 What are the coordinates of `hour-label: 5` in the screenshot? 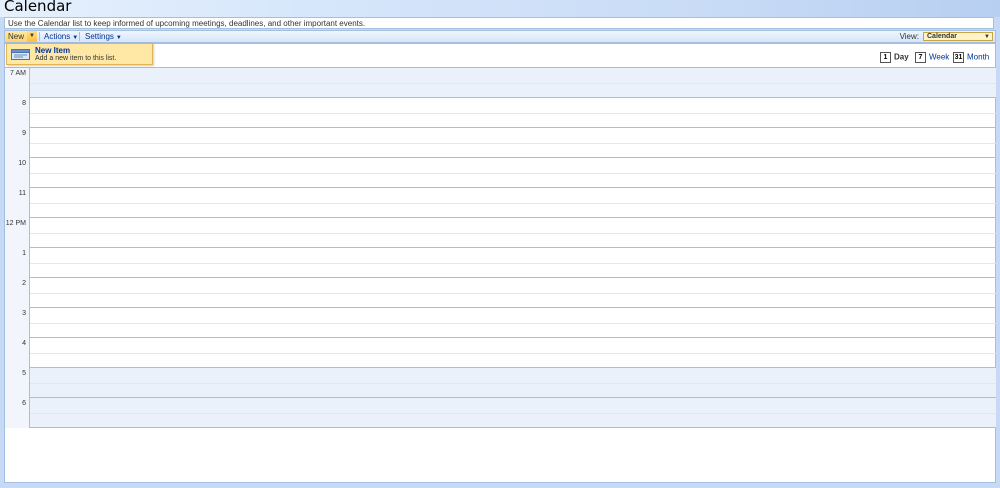 It's located at (17, 383).